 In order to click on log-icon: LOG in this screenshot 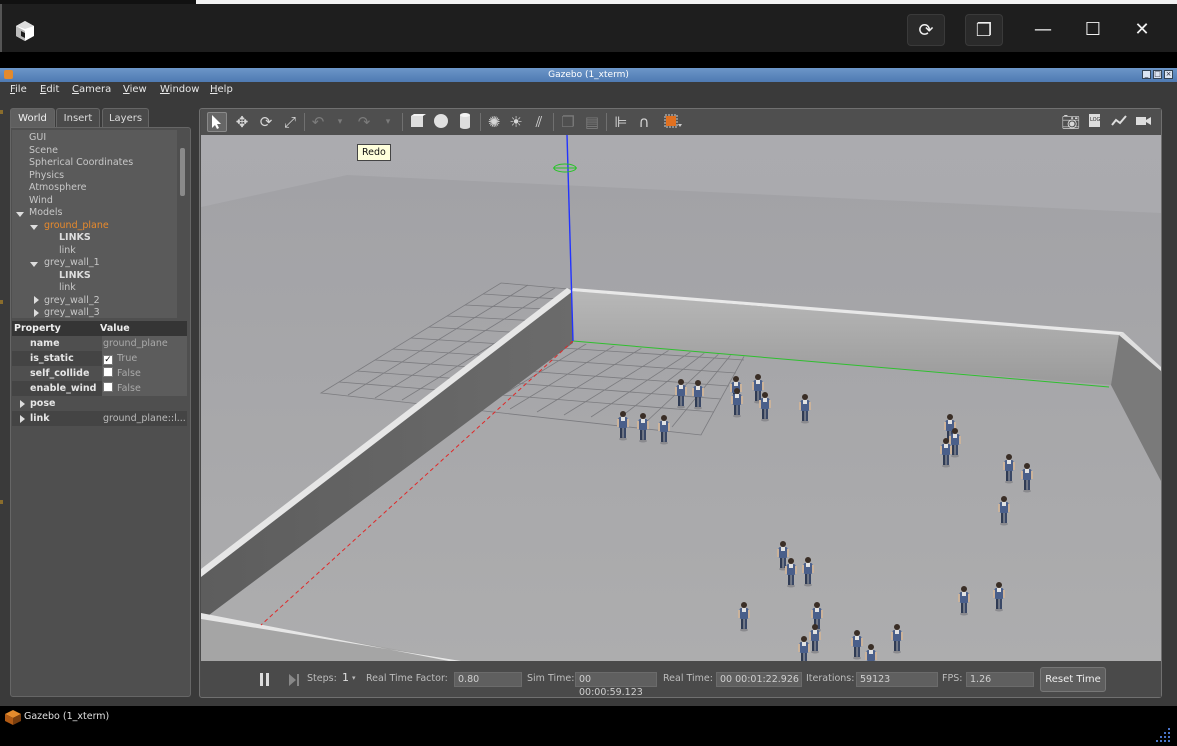, I will do `click(1095, 122)`.